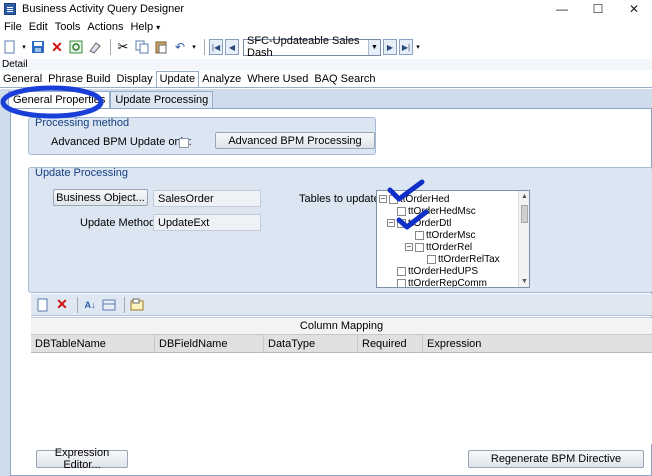  Describe the element at coordinates (209, 344) in the screenshot. I see `column-header: DBFieldName` at that location.